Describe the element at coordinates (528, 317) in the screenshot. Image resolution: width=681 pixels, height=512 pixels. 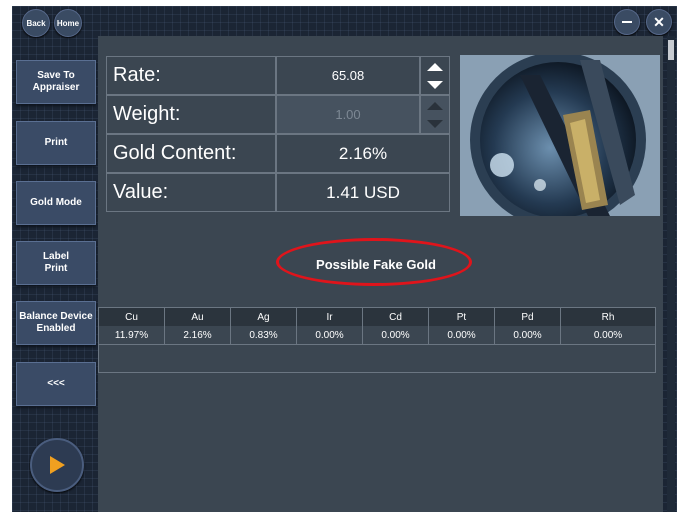
I see `column-header: Pd` at that location.